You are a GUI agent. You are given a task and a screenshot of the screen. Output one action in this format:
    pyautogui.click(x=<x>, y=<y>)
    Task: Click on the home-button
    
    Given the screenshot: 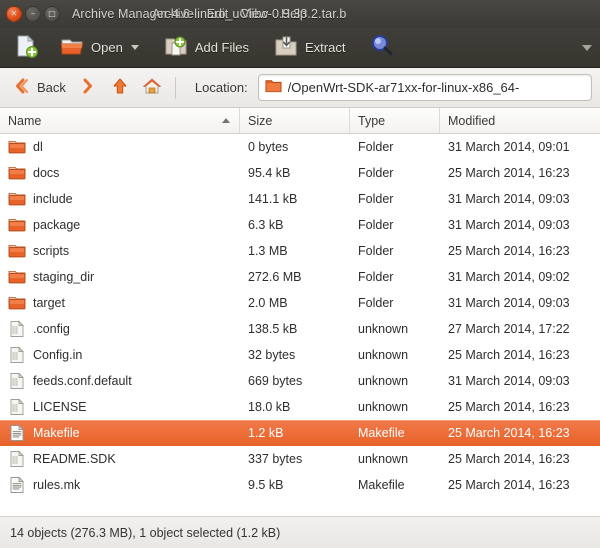 What is the action you would take?
    pyautogui.click(x=152, y=88)
    